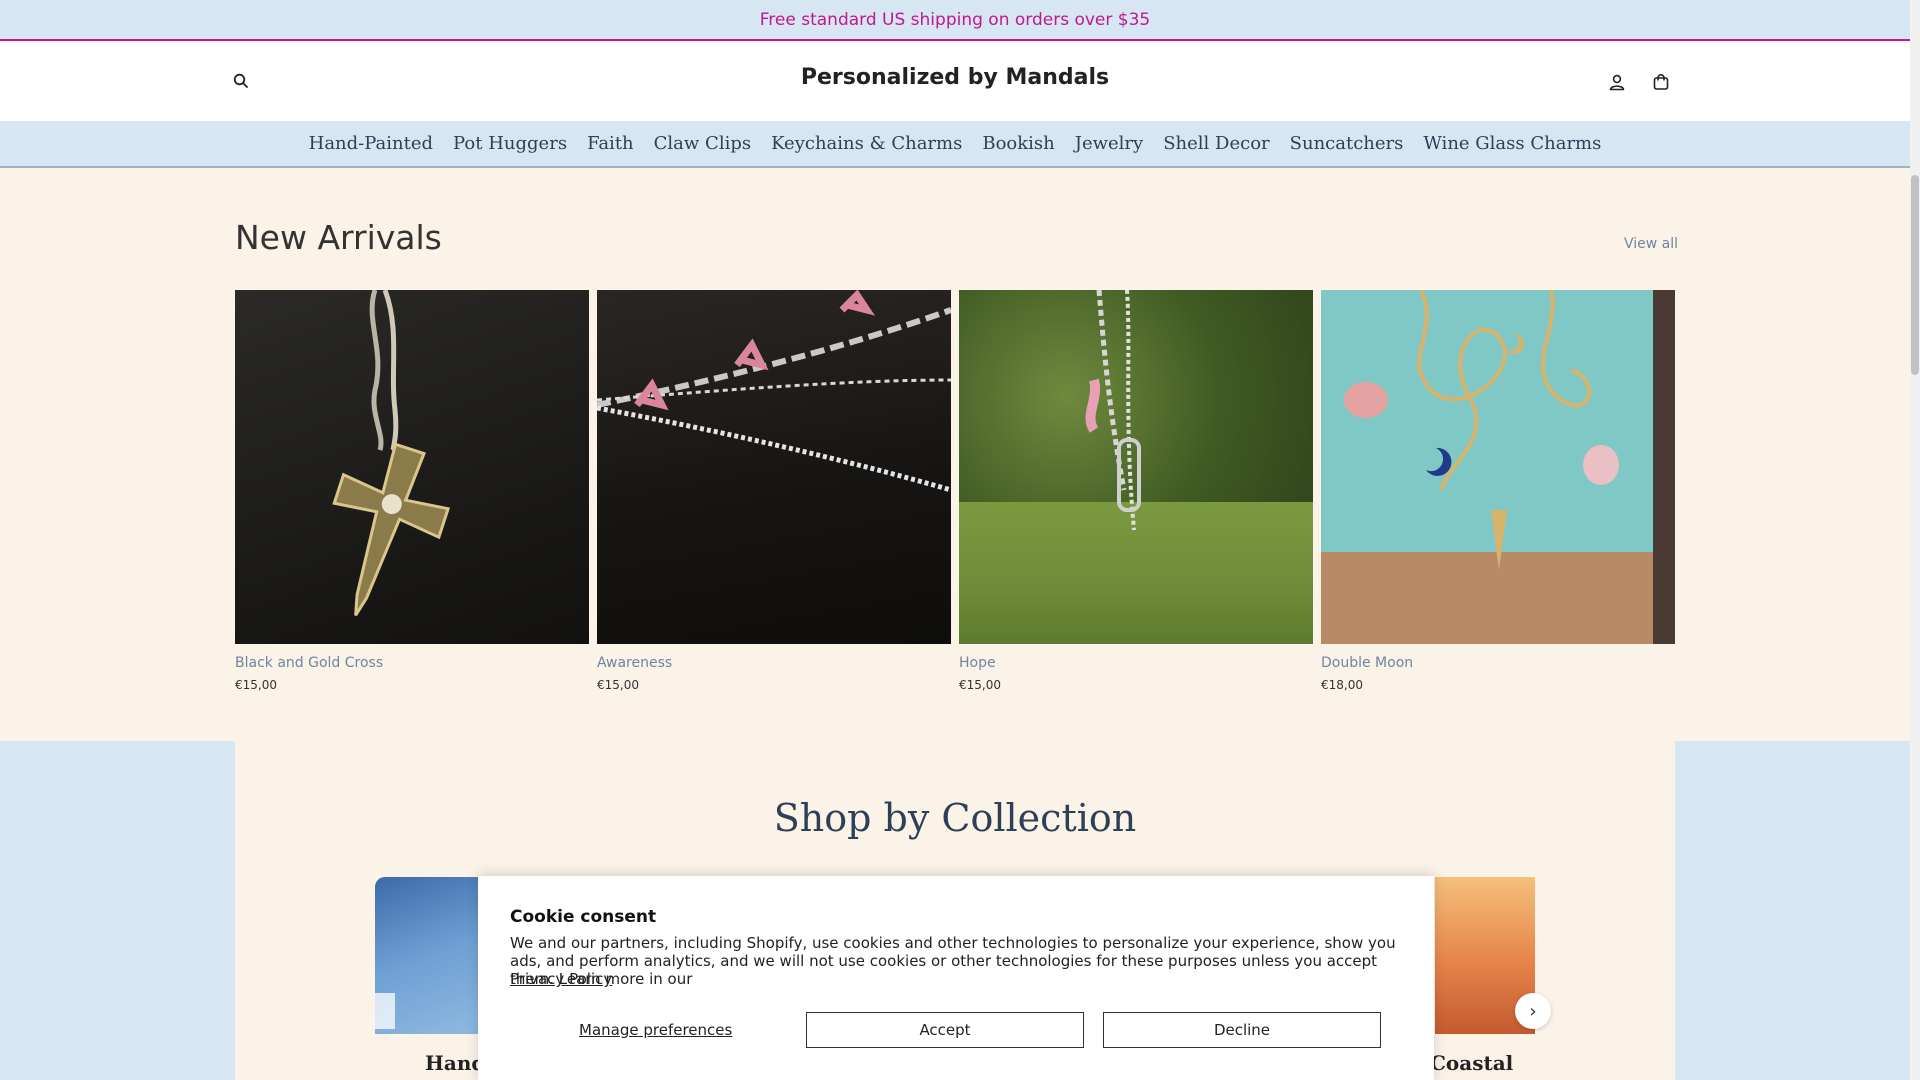  What do you see at coordinates (1651, 244) in the screenshot?
I see `view-all-link: View all` at bounding box center [1651, 244].